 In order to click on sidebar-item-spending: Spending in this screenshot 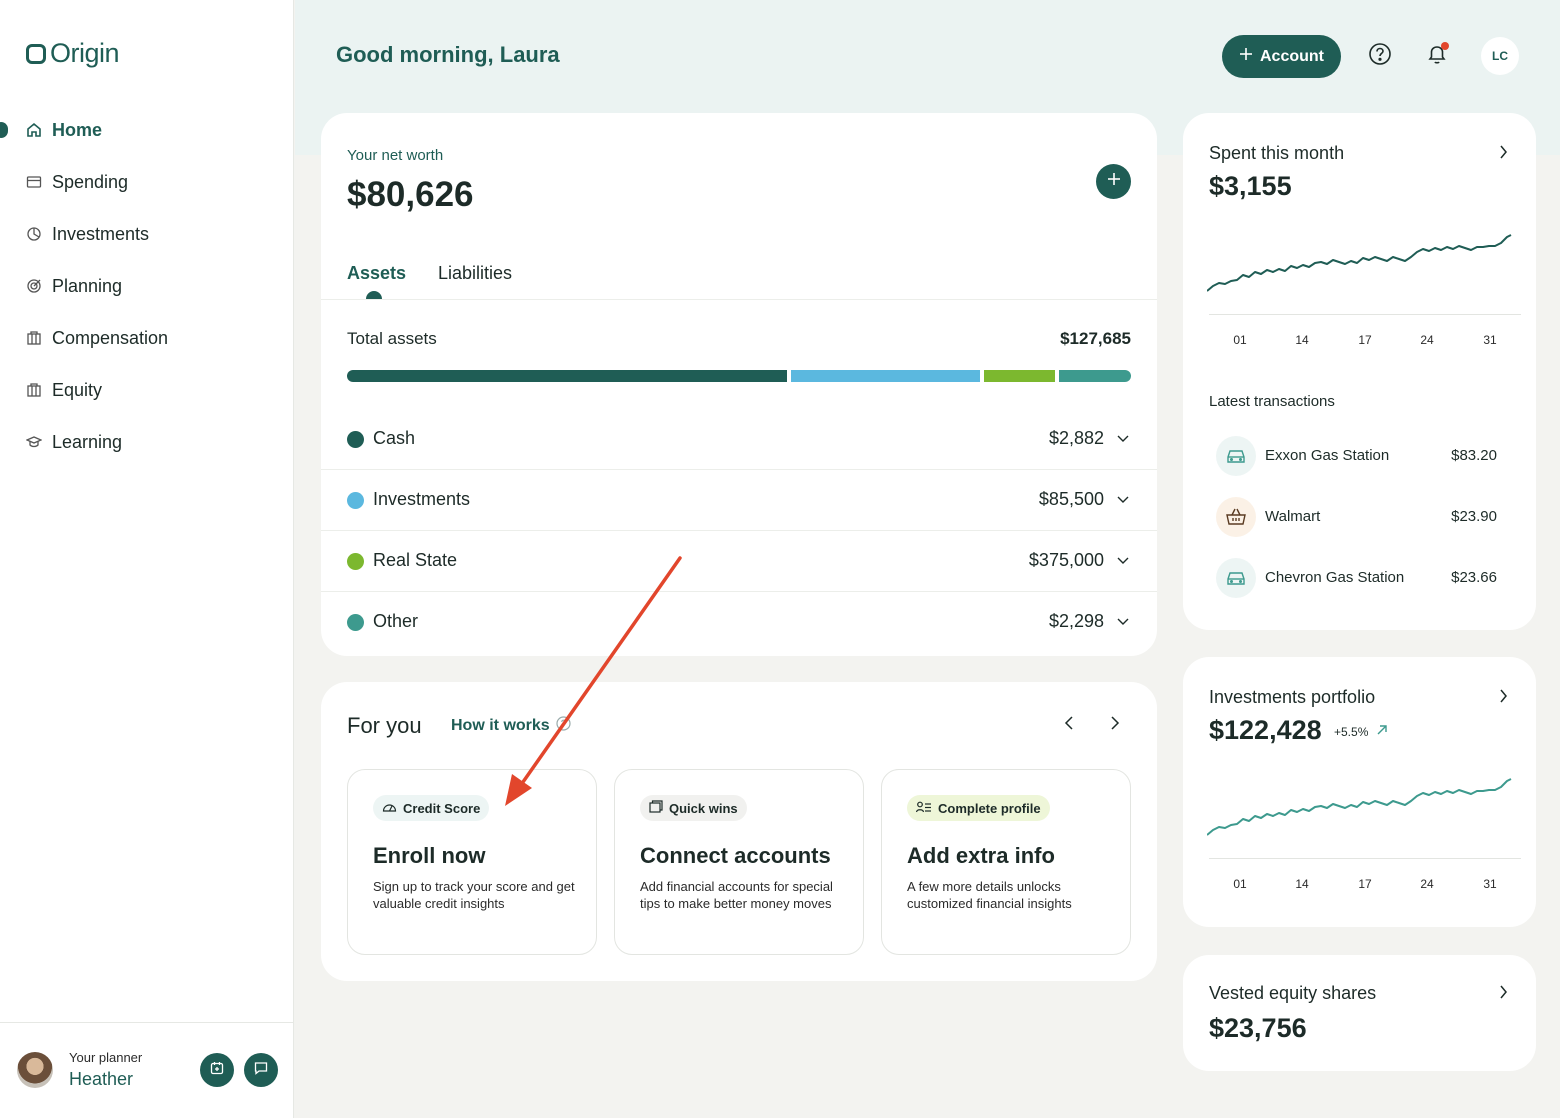, I will do `click(147, 182)`.